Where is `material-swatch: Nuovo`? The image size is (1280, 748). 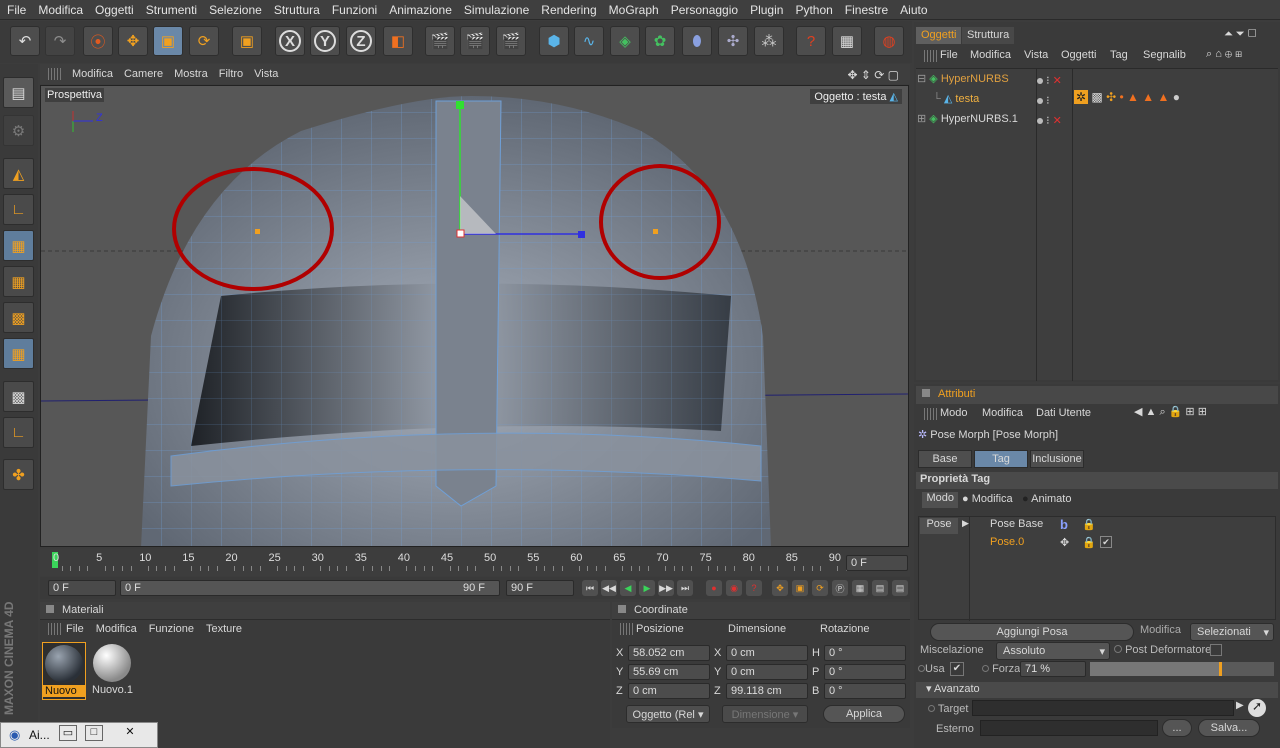
material-swatch: Nuovo is located at coordinates (64, 671).